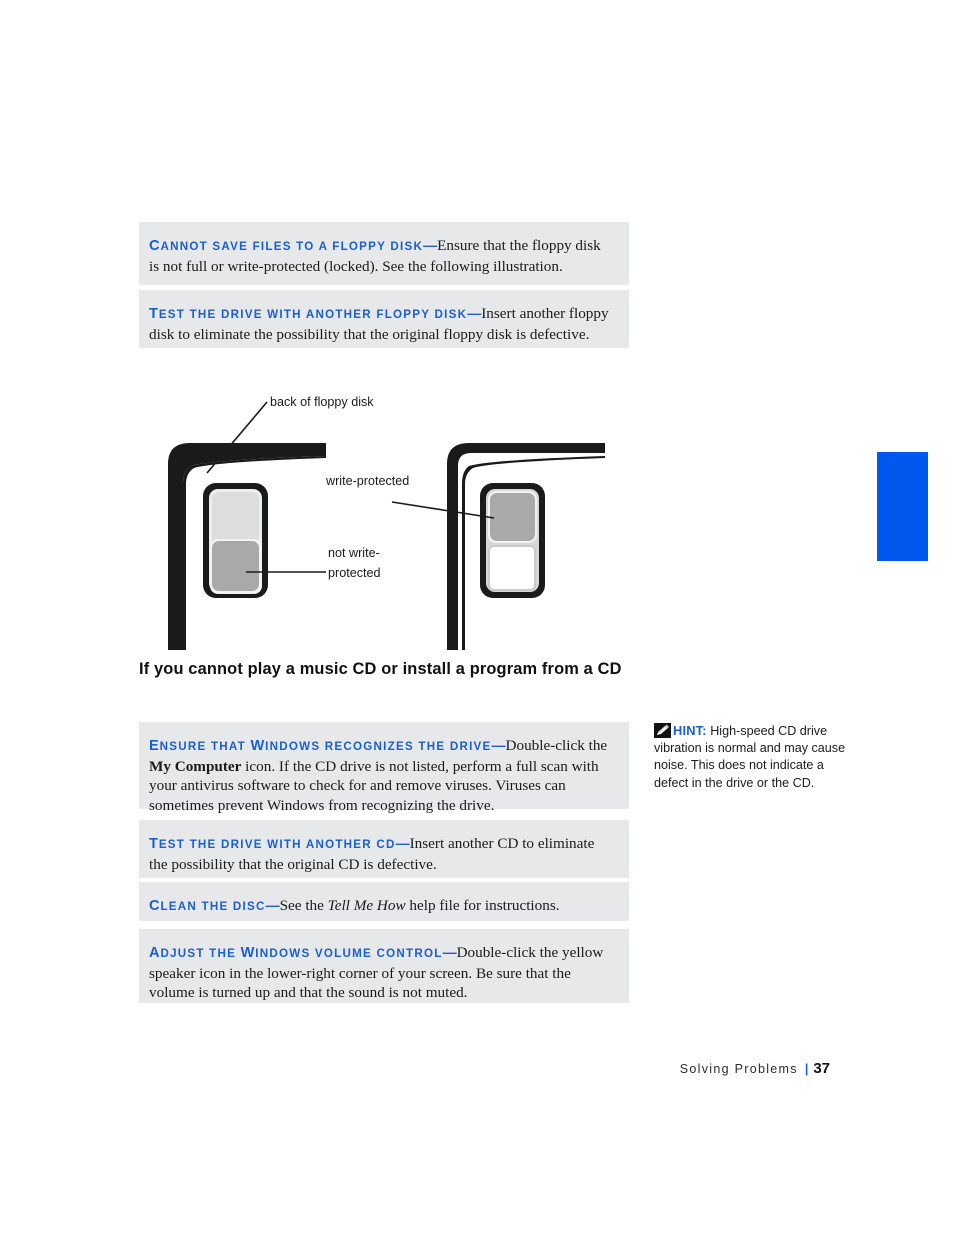 This screenshot has width=954, height=1235. I want to click on chapter-edge-tab, so click(902, 506).